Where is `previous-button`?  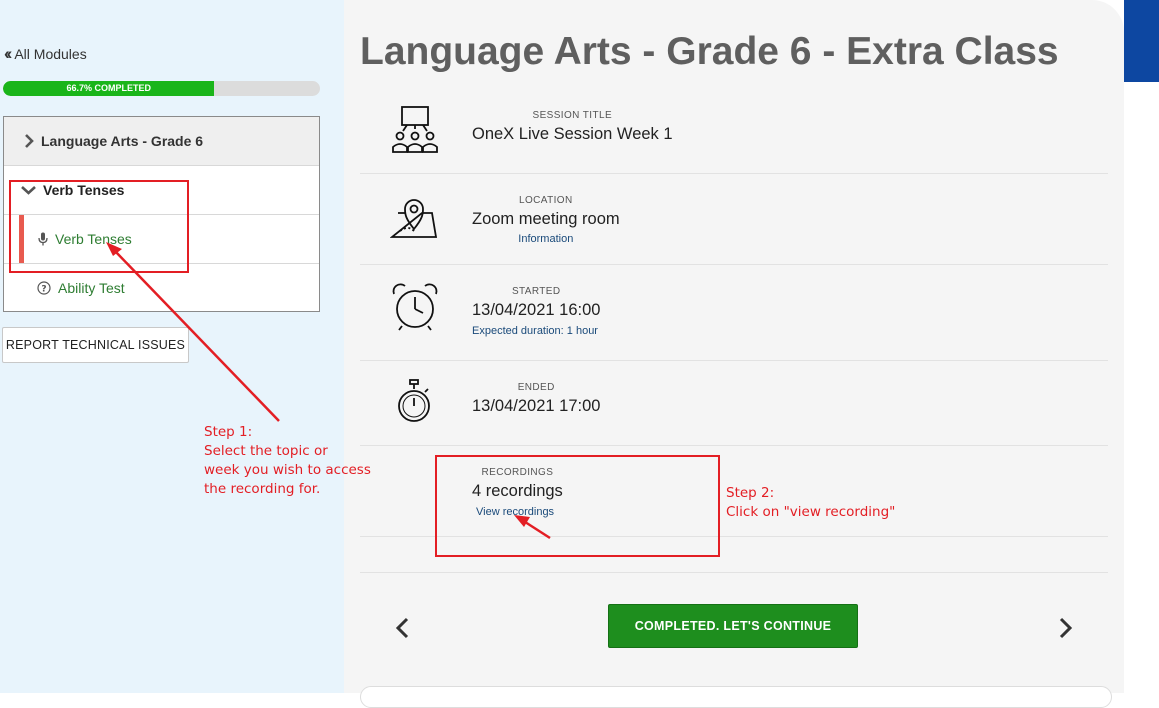
previous-button is located at coordinates (403, 628).